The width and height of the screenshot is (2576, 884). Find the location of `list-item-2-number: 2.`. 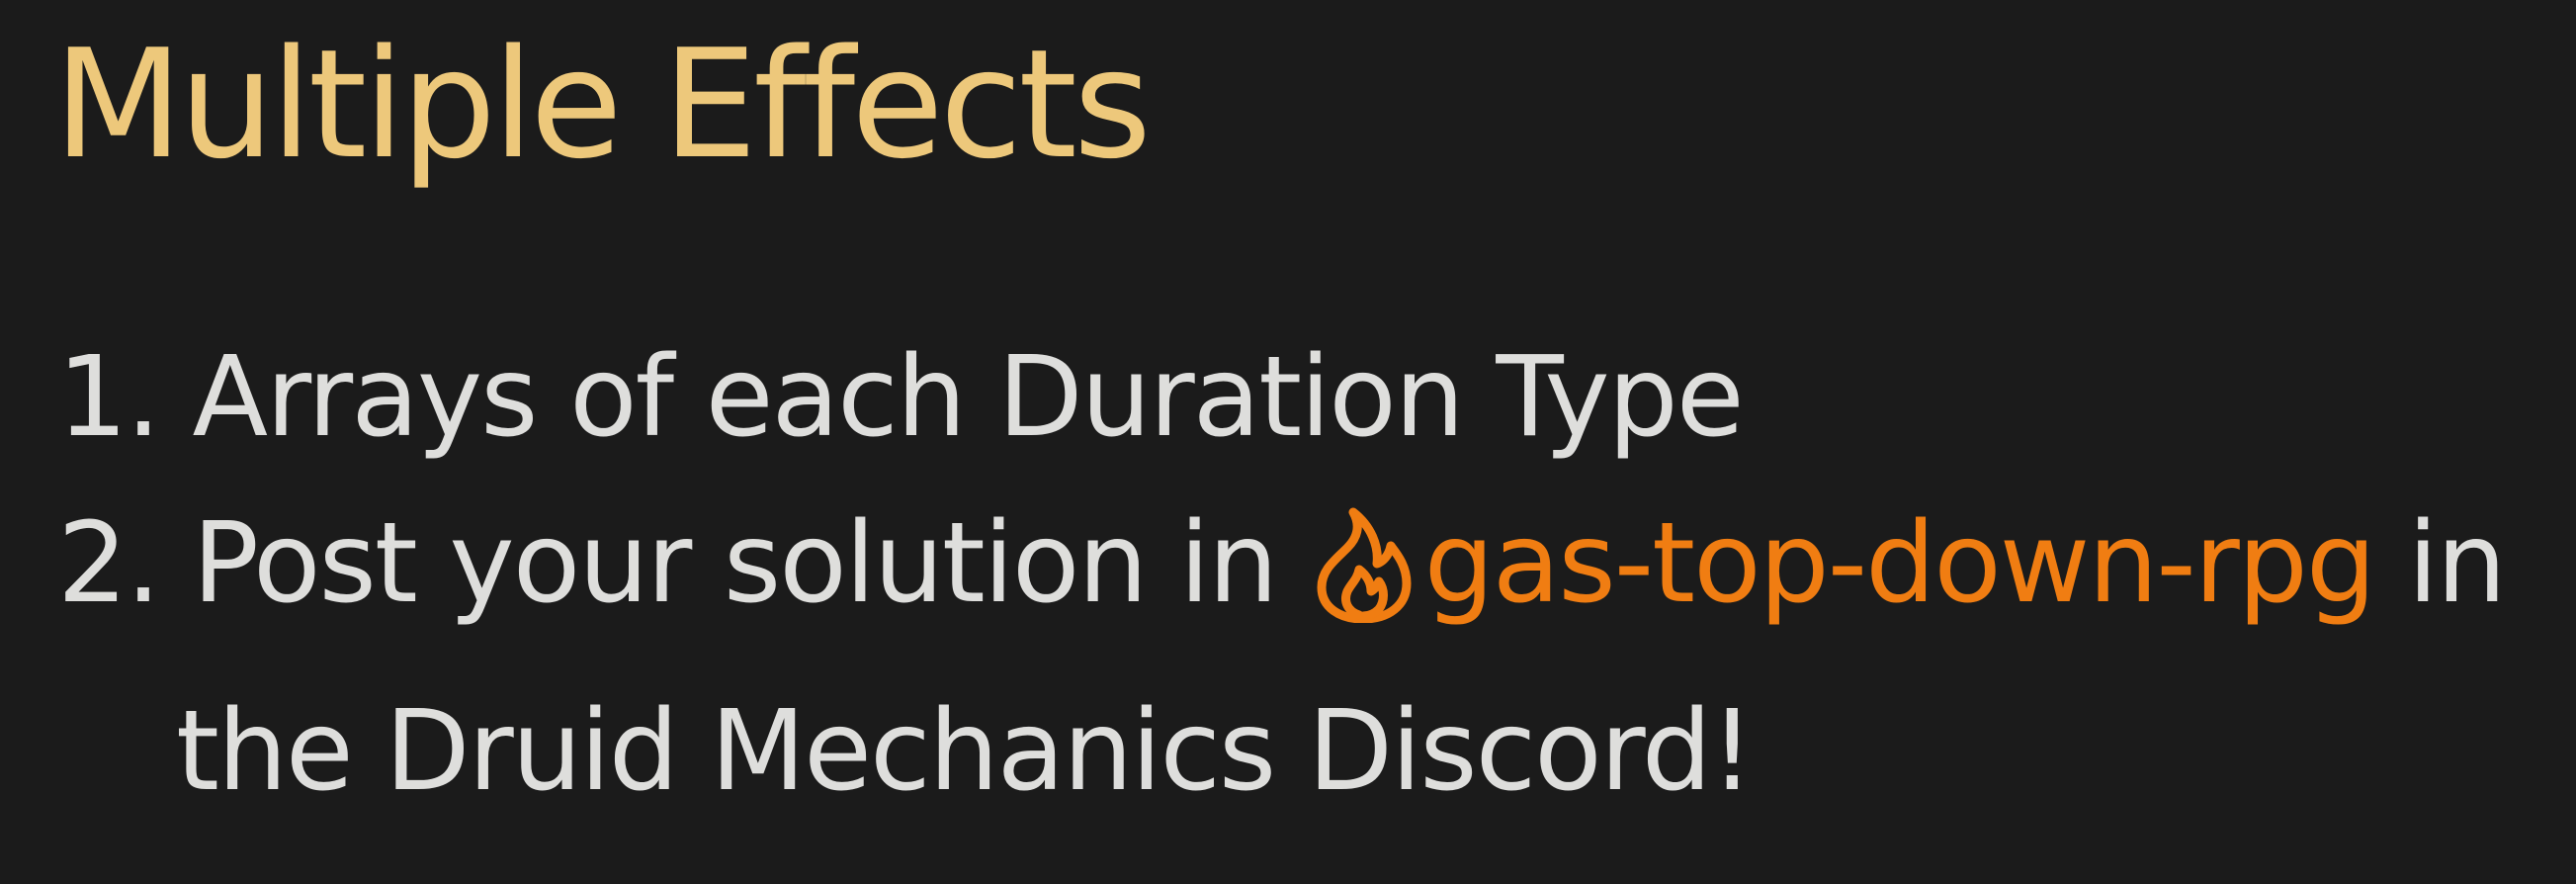

list-item-2-number: 2. is located at coordinates (109, 563).